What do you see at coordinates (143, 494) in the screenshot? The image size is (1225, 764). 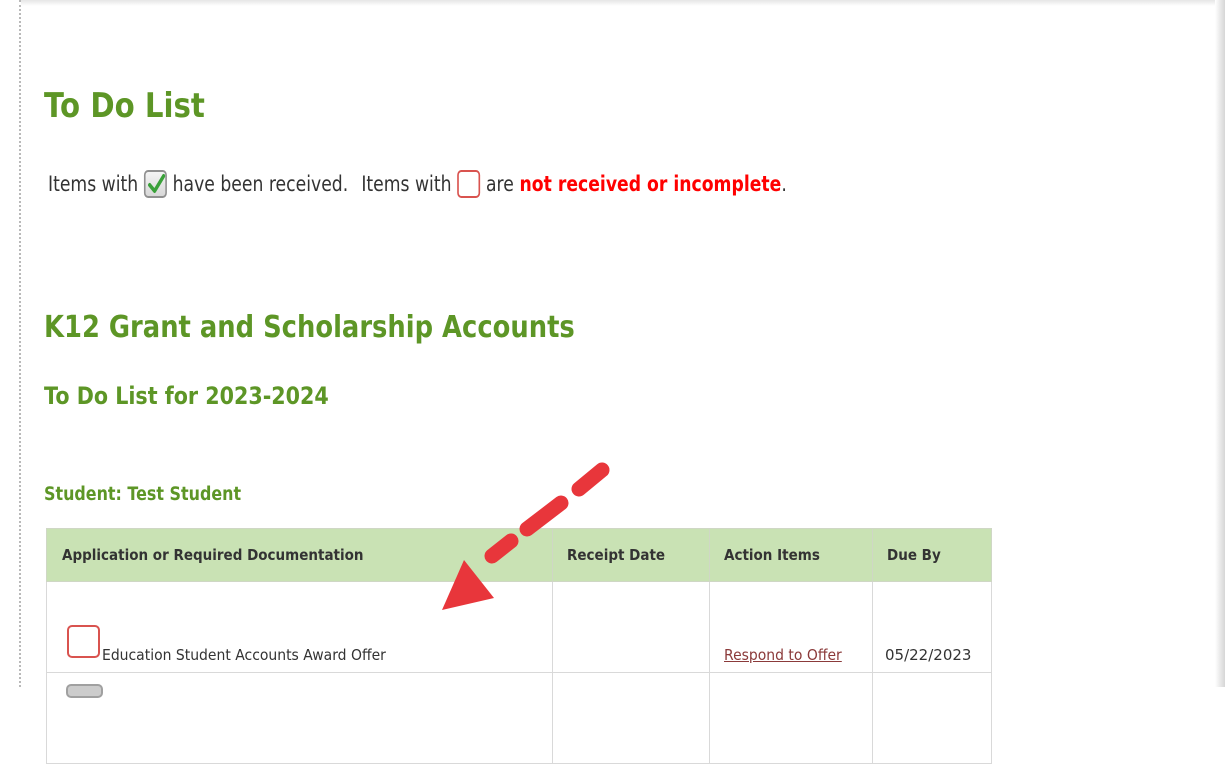 I see `student-label: Student: Test Student` at bounding box center [143, 494].